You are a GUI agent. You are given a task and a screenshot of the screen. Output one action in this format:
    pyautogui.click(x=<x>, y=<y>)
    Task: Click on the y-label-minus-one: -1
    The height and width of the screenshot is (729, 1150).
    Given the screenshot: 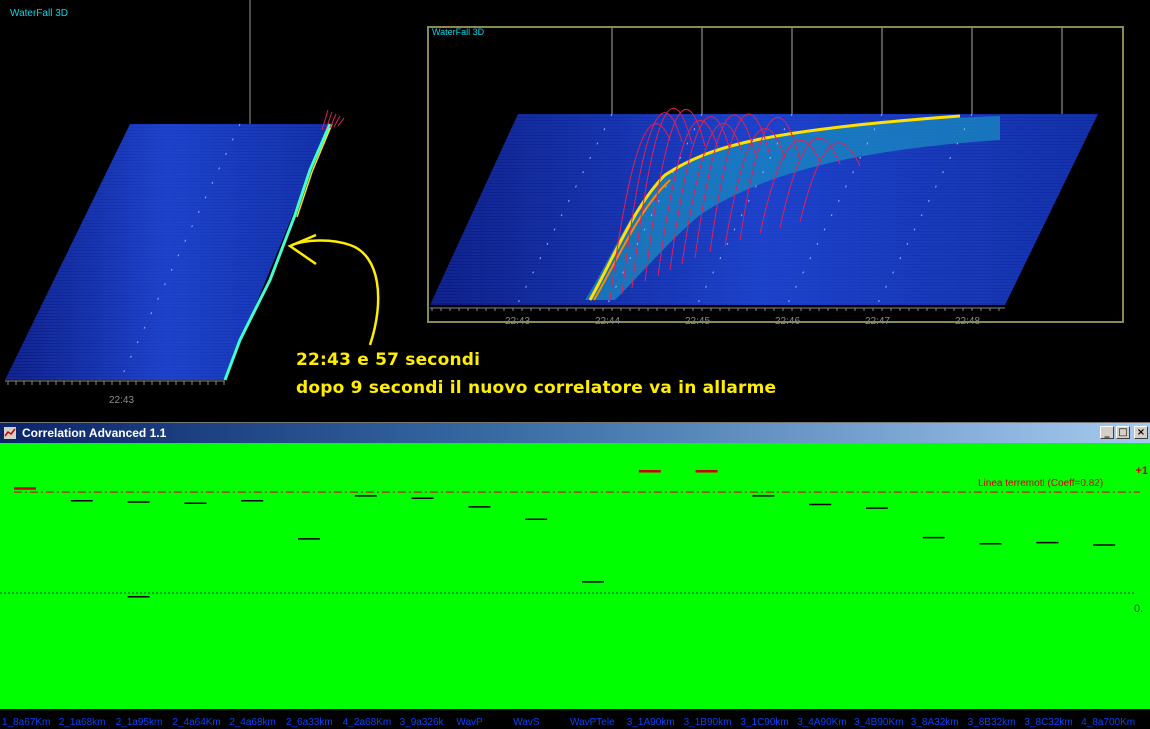 What is the action you would take?
    pyautogui.click(x=1143, y=720)
    